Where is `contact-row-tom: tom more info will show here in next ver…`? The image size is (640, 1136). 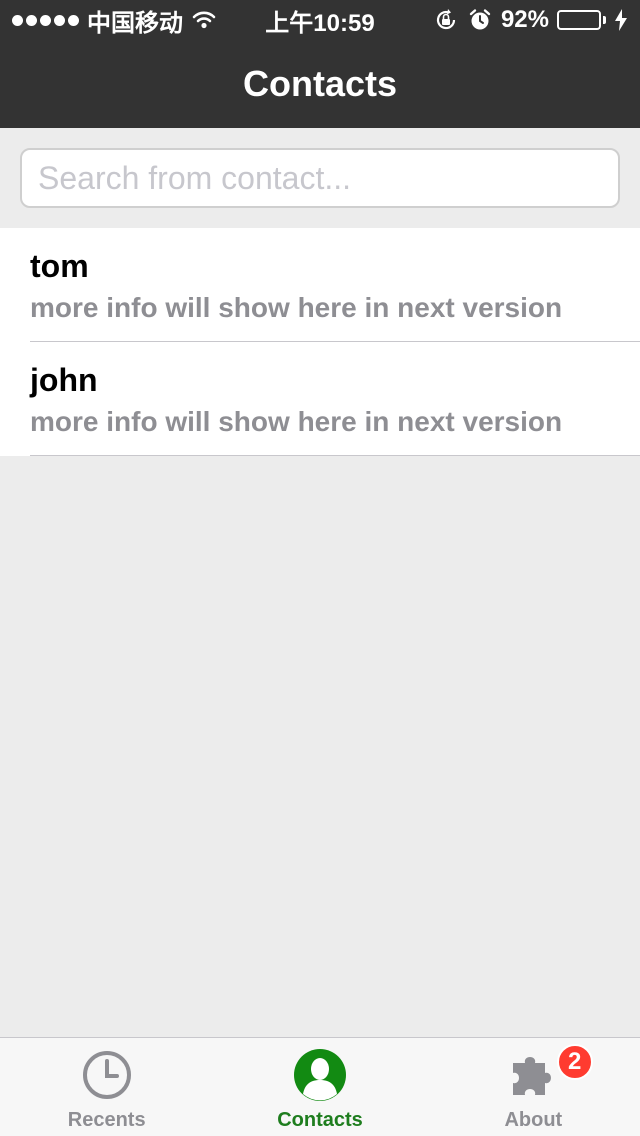 contact-row-tom: tom more info will show here in next ver… is located at coordinates (320, 285).